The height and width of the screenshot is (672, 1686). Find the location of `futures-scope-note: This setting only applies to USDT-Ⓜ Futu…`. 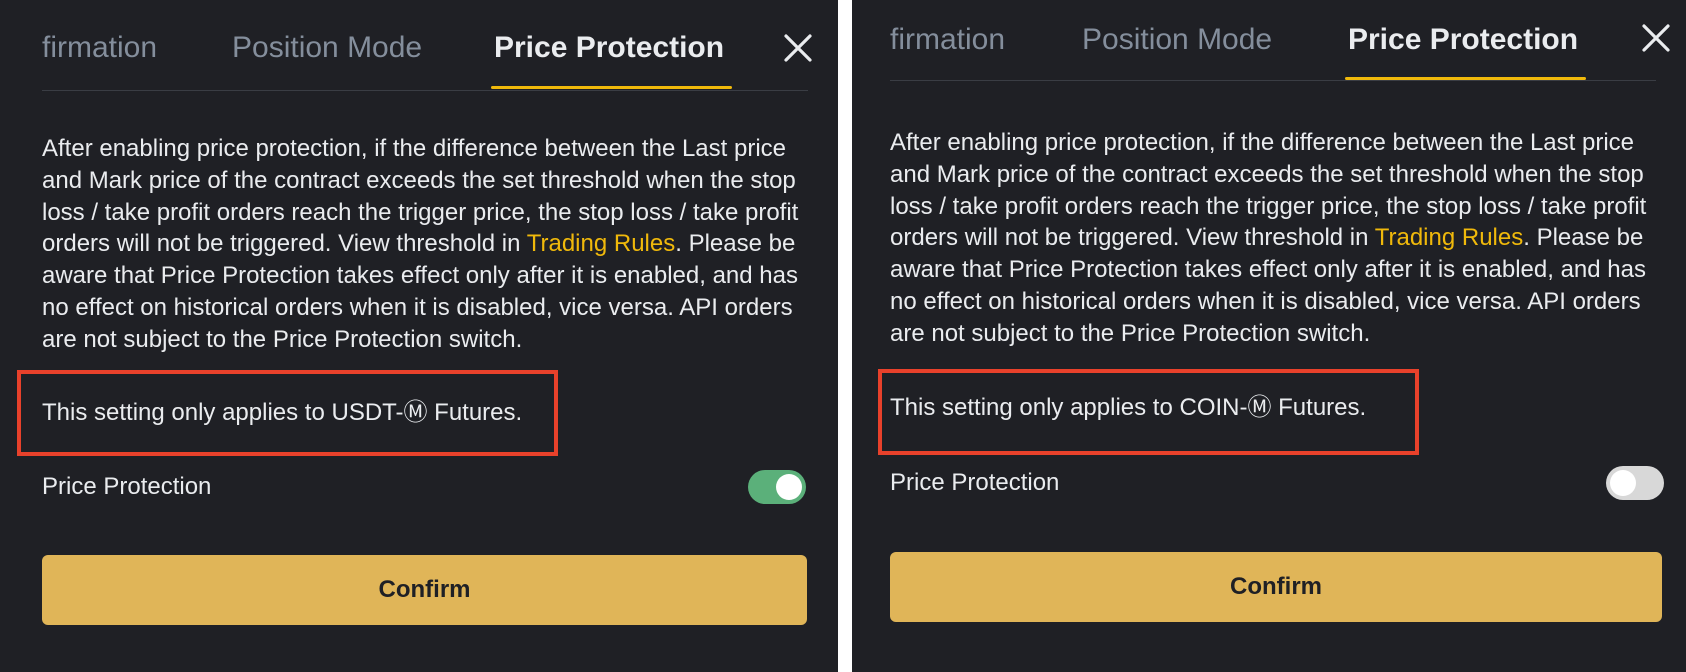

futures-scope-note: This setting only applies to USDT-Ⓜ Futu… is located at coordinates (282, 412).